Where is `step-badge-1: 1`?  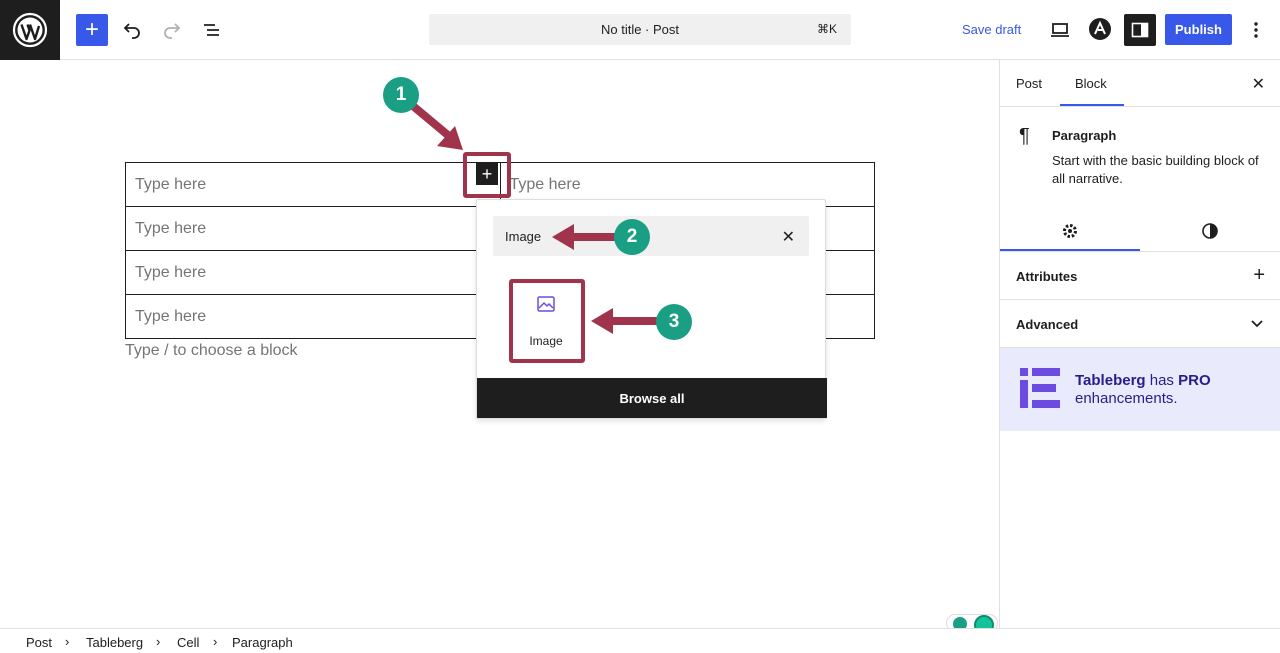
step-badge-1: 1 is located at coordinates (401, 95).